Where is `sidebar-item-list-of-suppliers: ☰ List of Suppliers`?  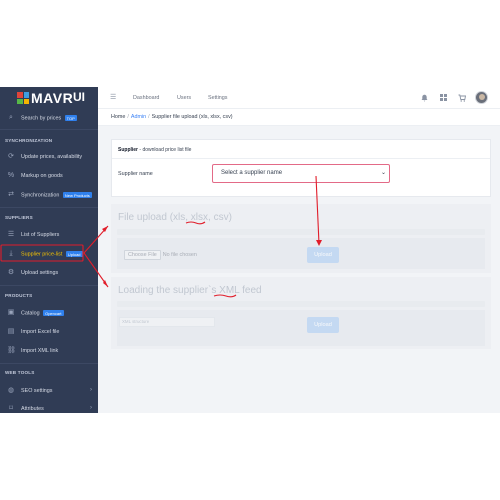
sidebar-item-list-of-suppliers: ☰ List of Suppliers is located at coordinates (49, 235).